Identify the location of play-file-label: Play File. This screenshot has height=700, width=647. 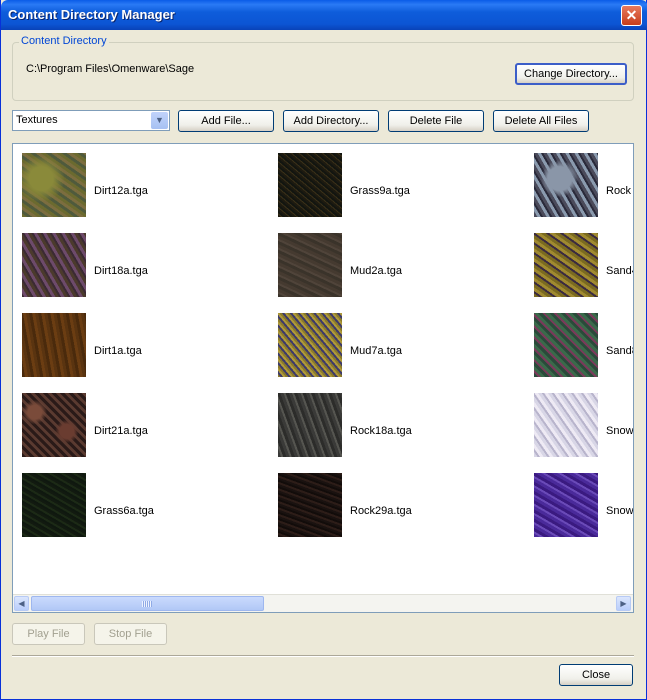
(48, 634).